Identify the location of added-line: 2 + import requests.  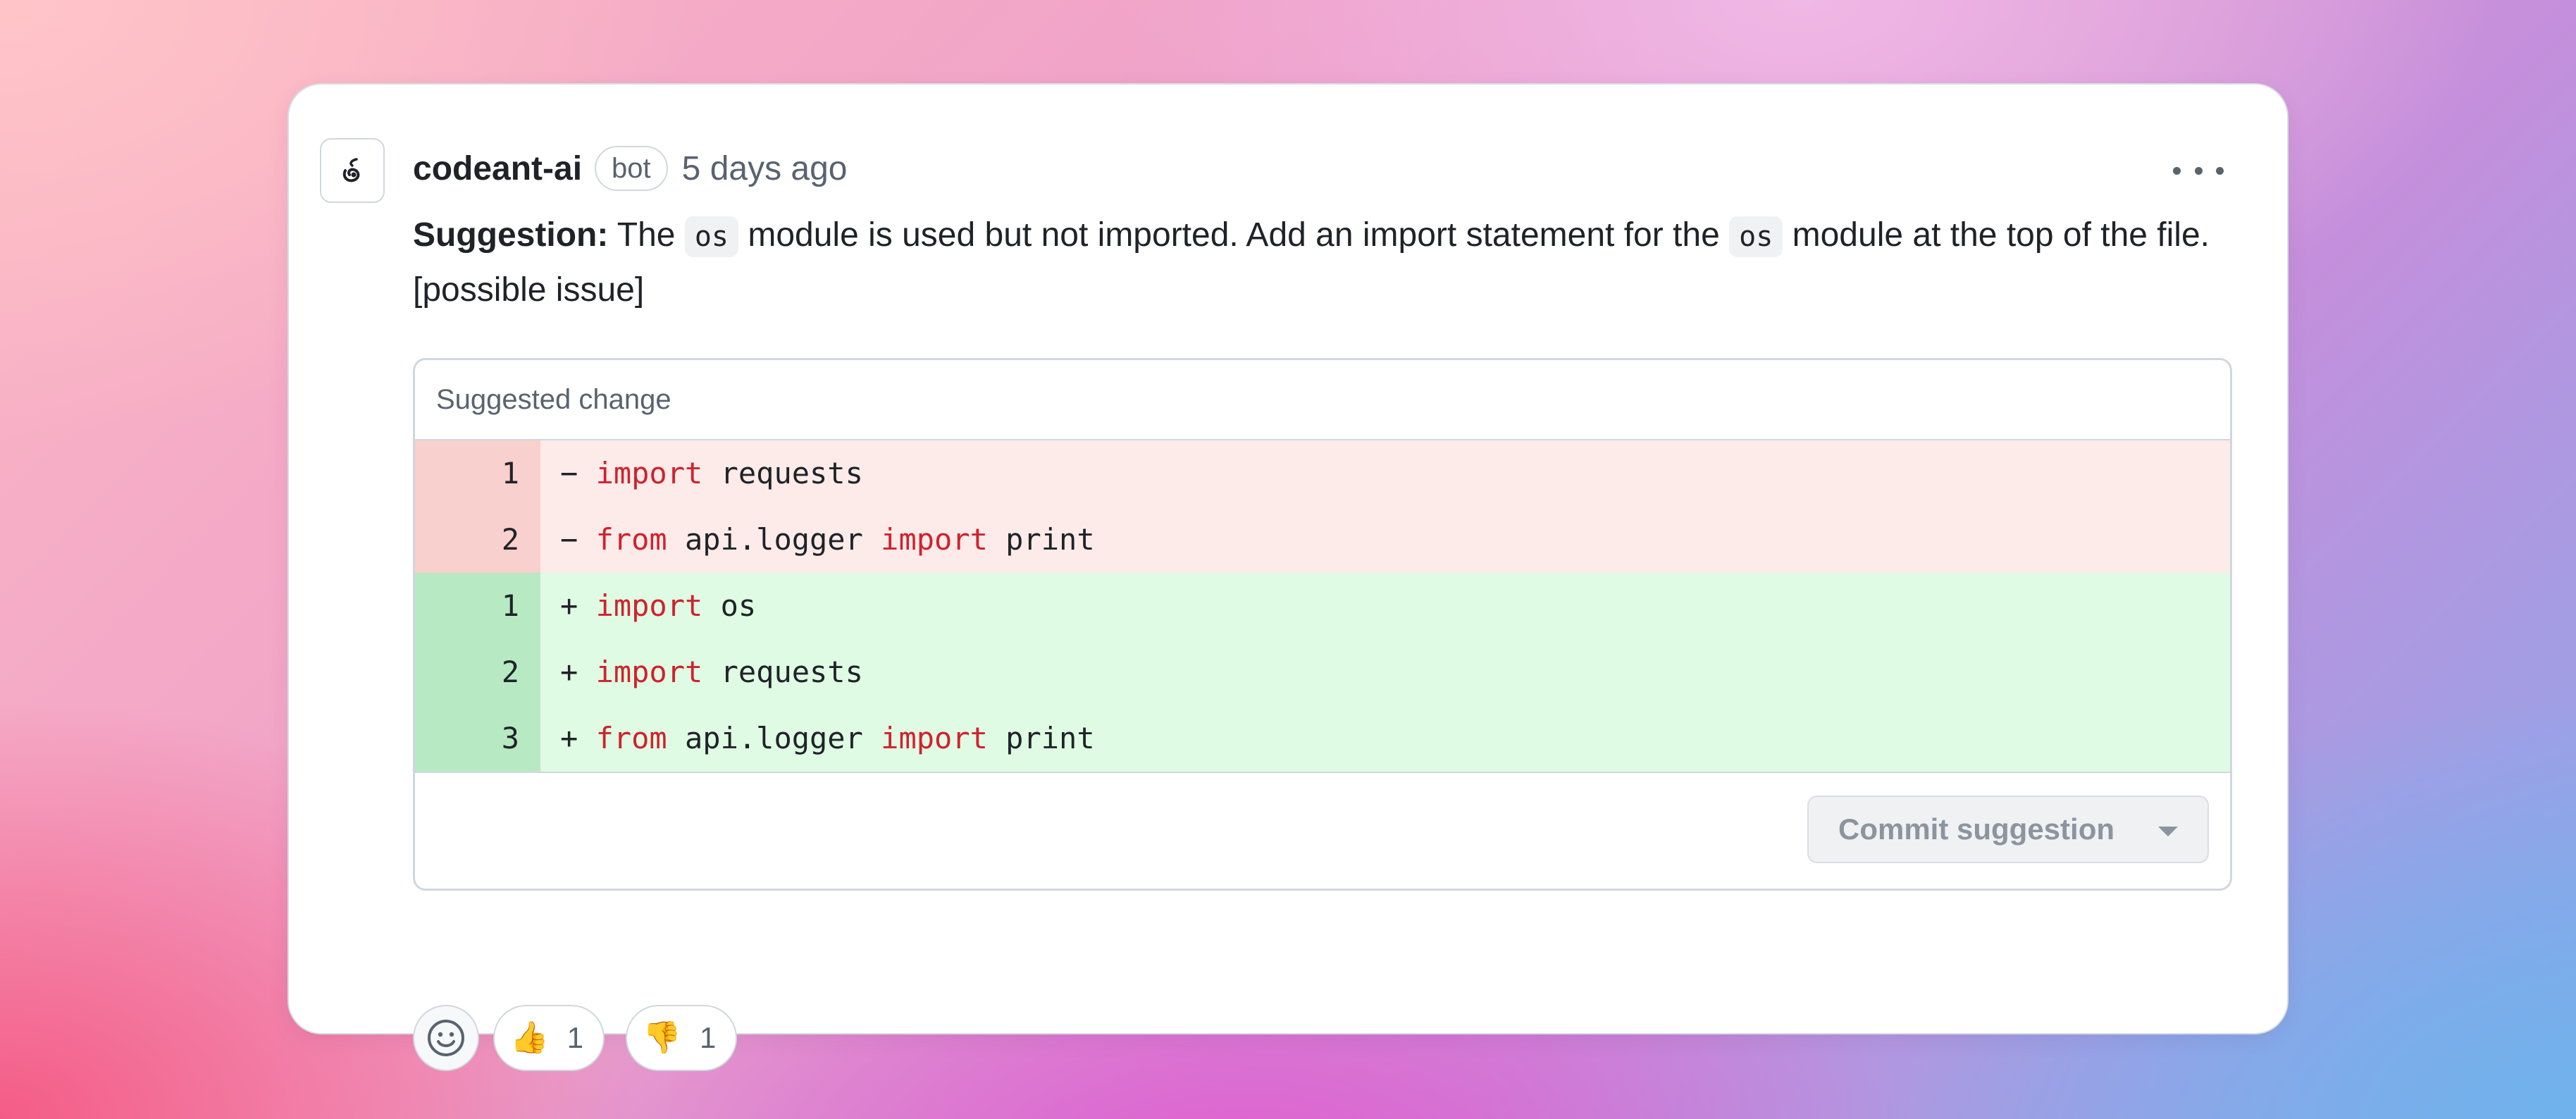
(1322, 672).